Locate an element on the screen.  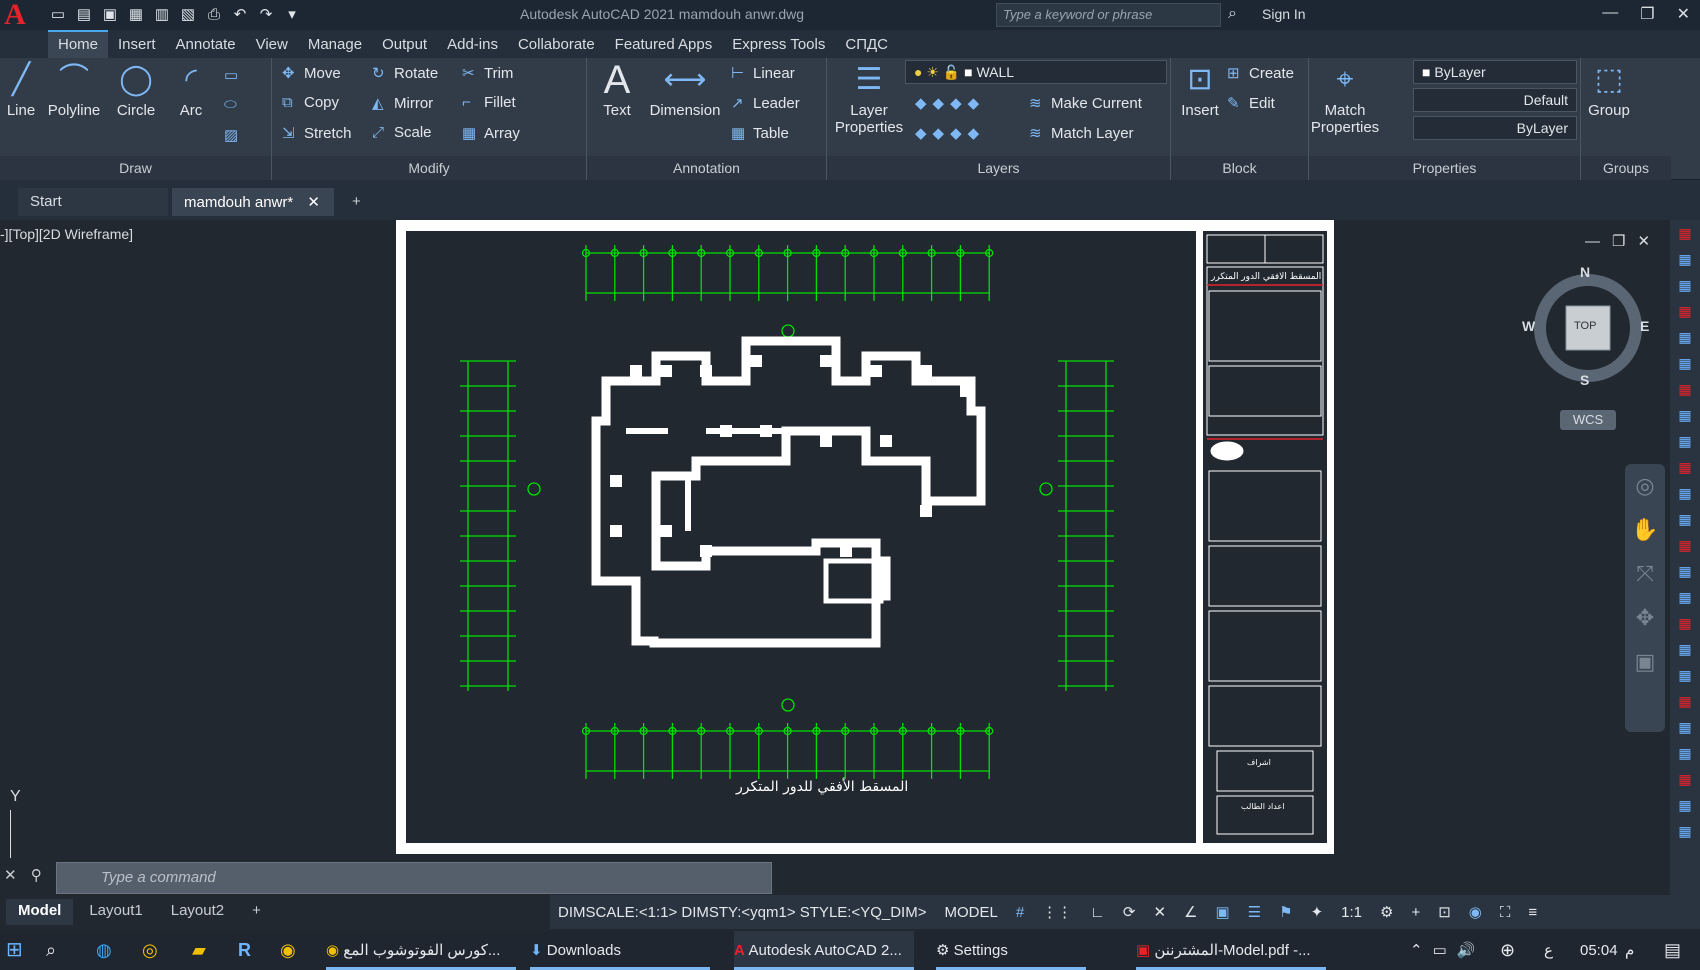
zoom-icon: ⤧ is located at coordinates (1645, 574).